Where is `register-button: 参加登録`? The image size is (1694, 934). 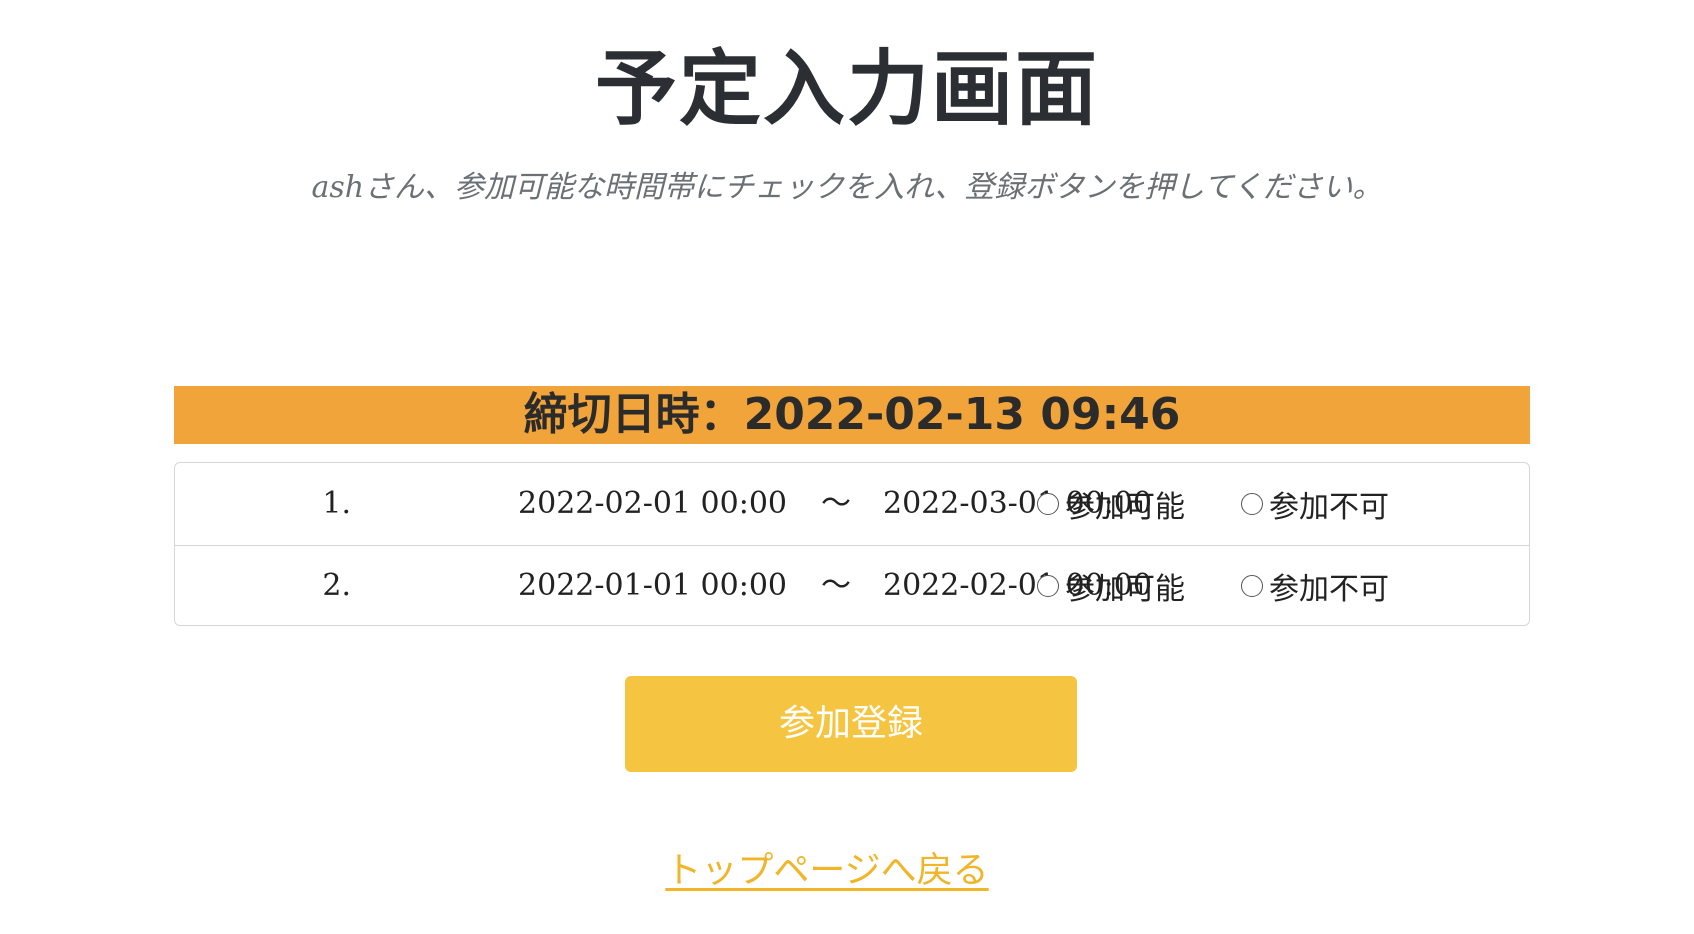
register-button: 参加登録 is located at coordinates (851, 724).